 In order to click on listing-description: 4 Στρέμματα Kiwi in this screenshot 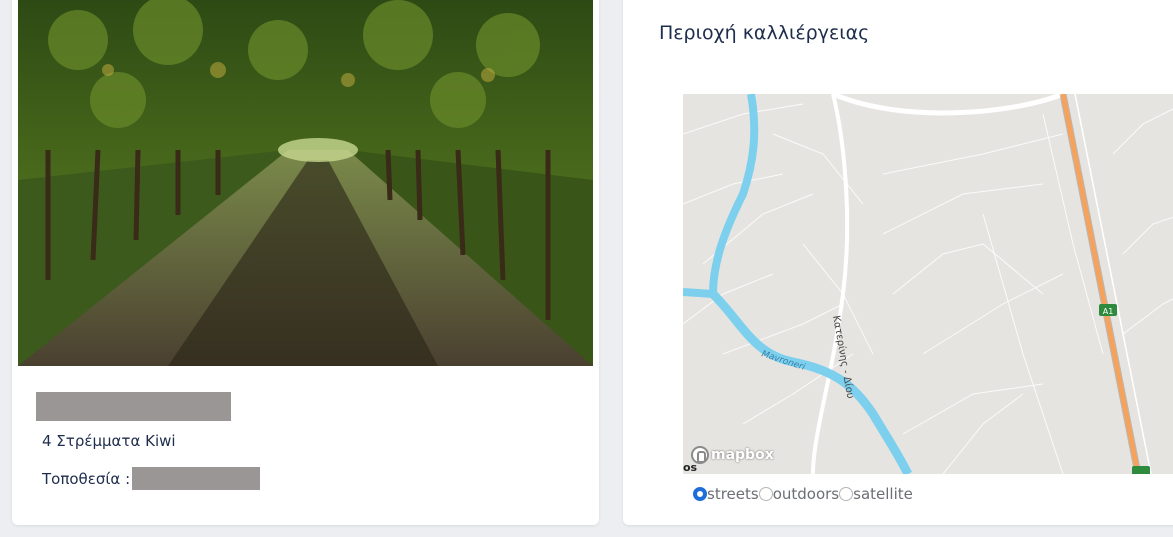, I will do `click(109, 441)`.